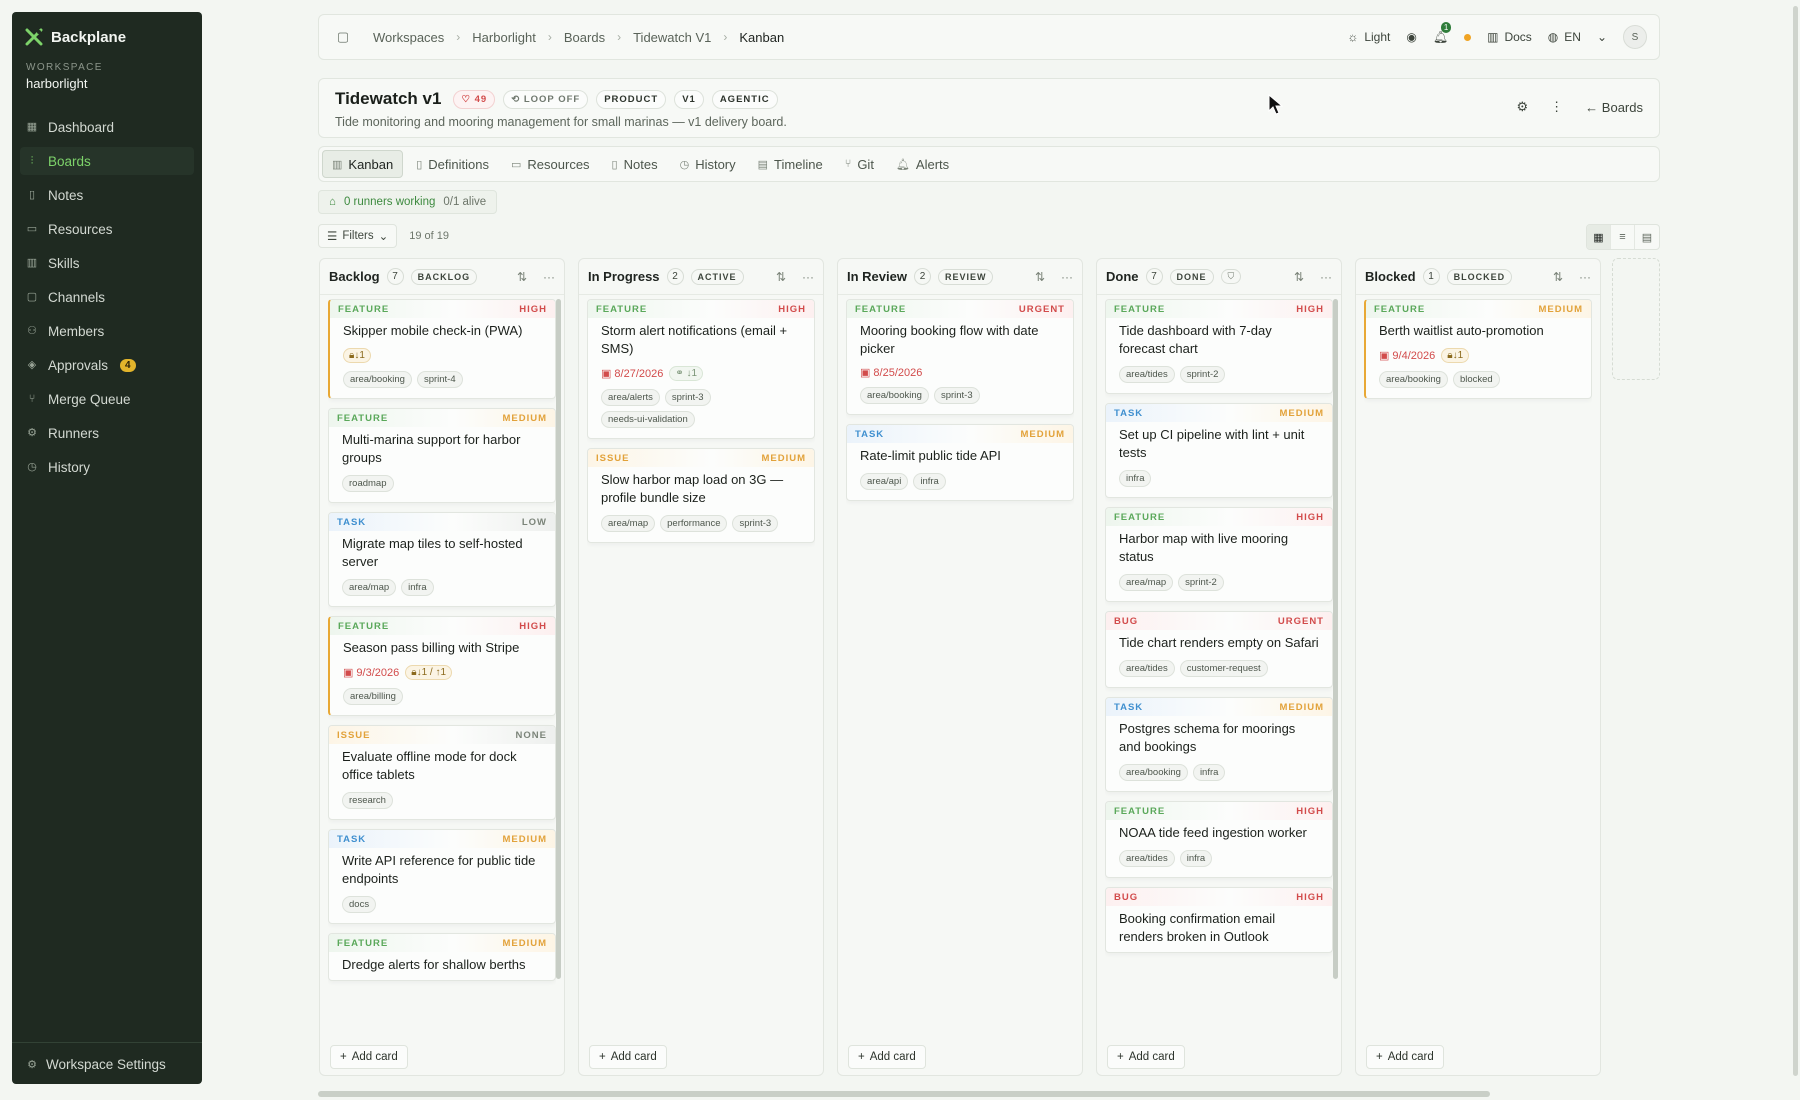 The height and width of the screenshot is (1100, 1800). I want to click on sidebar-item-notes: ▯ Notes, so click(107, 195).